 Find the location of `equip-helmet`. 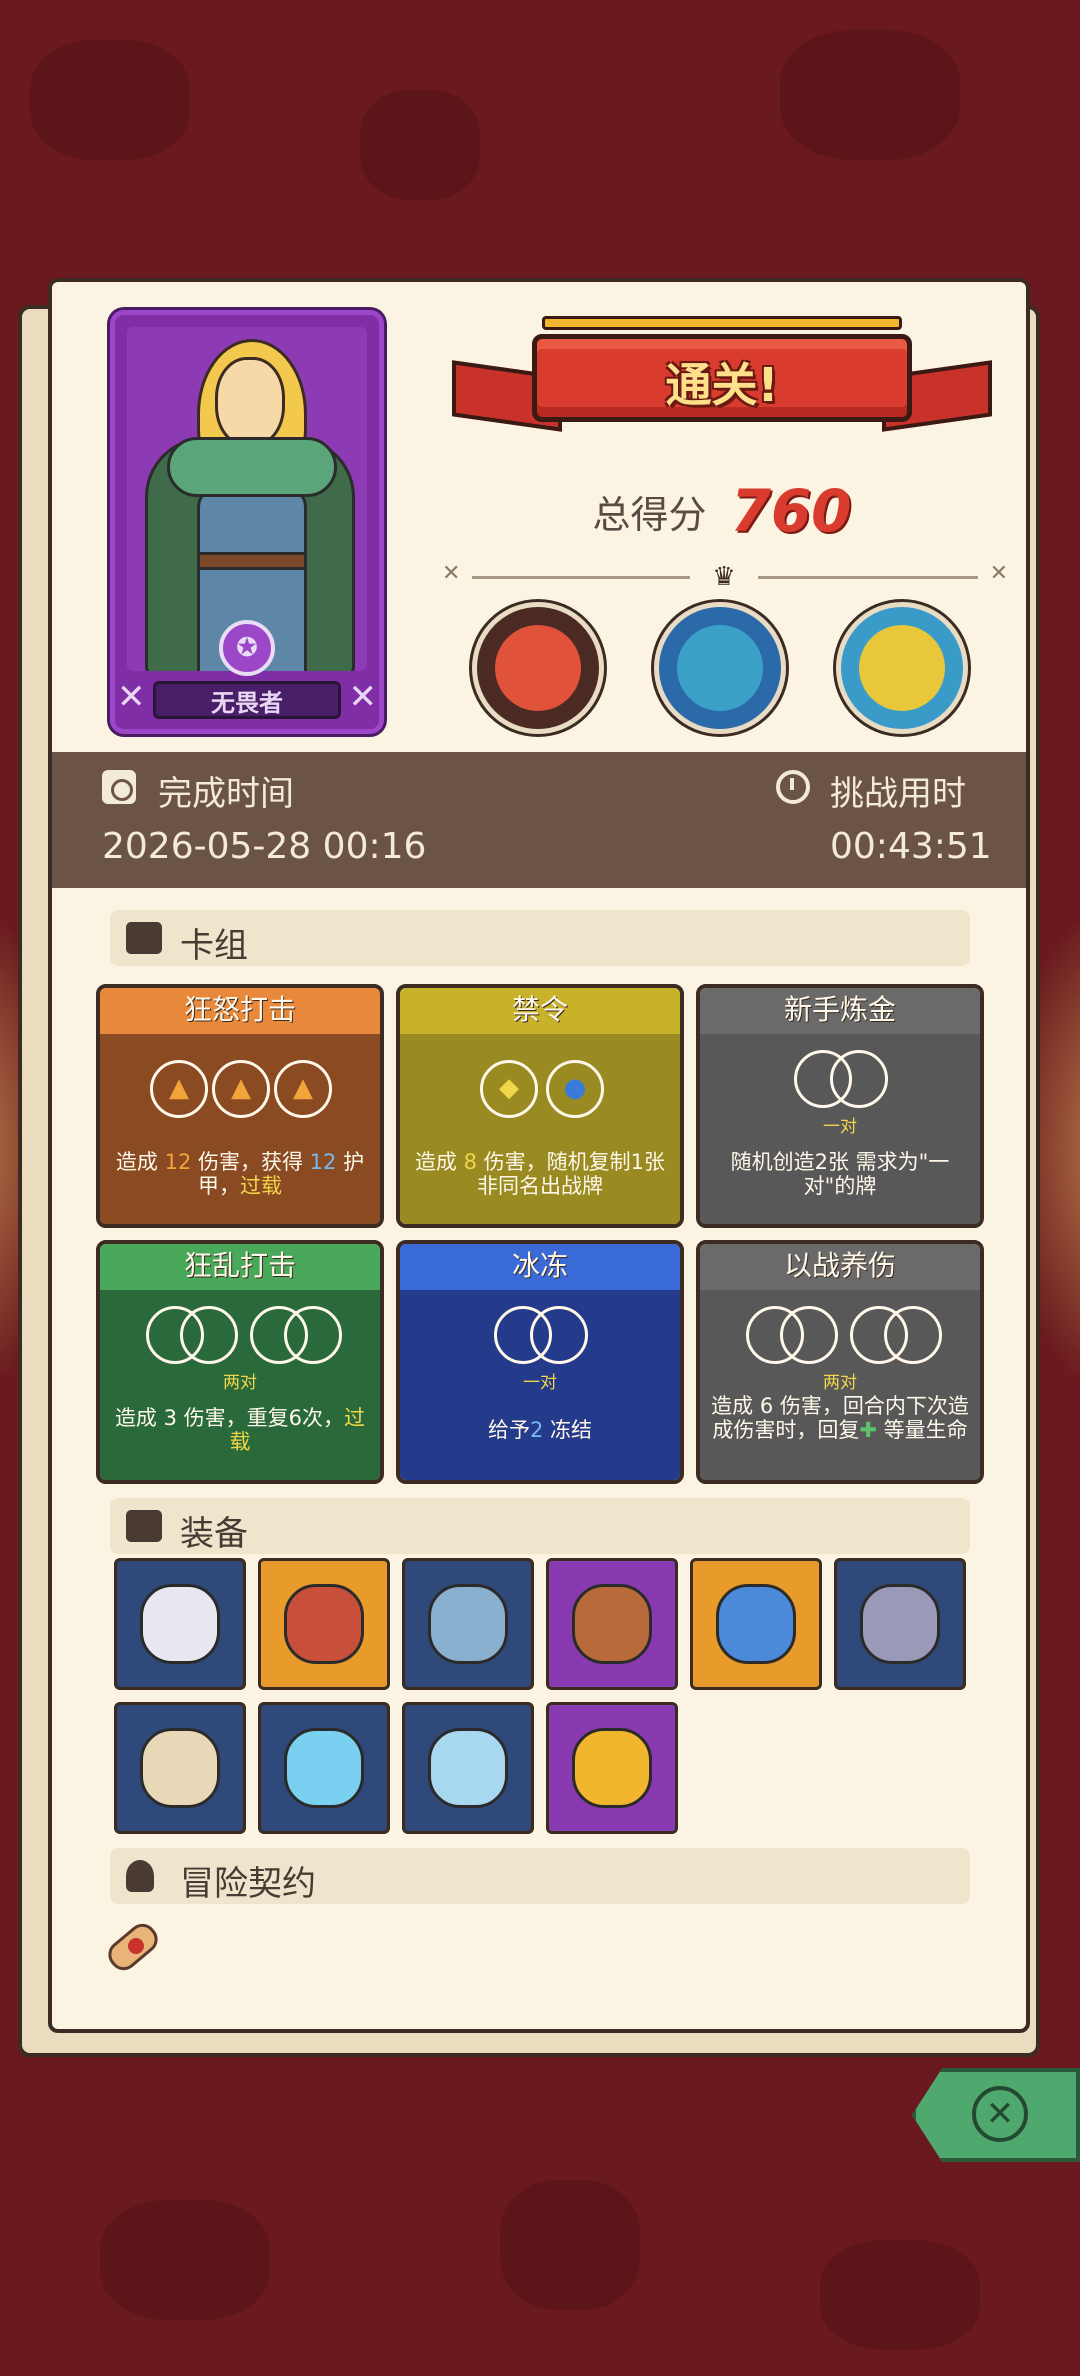

equip-helmet is located at coordinates (180, 1624).